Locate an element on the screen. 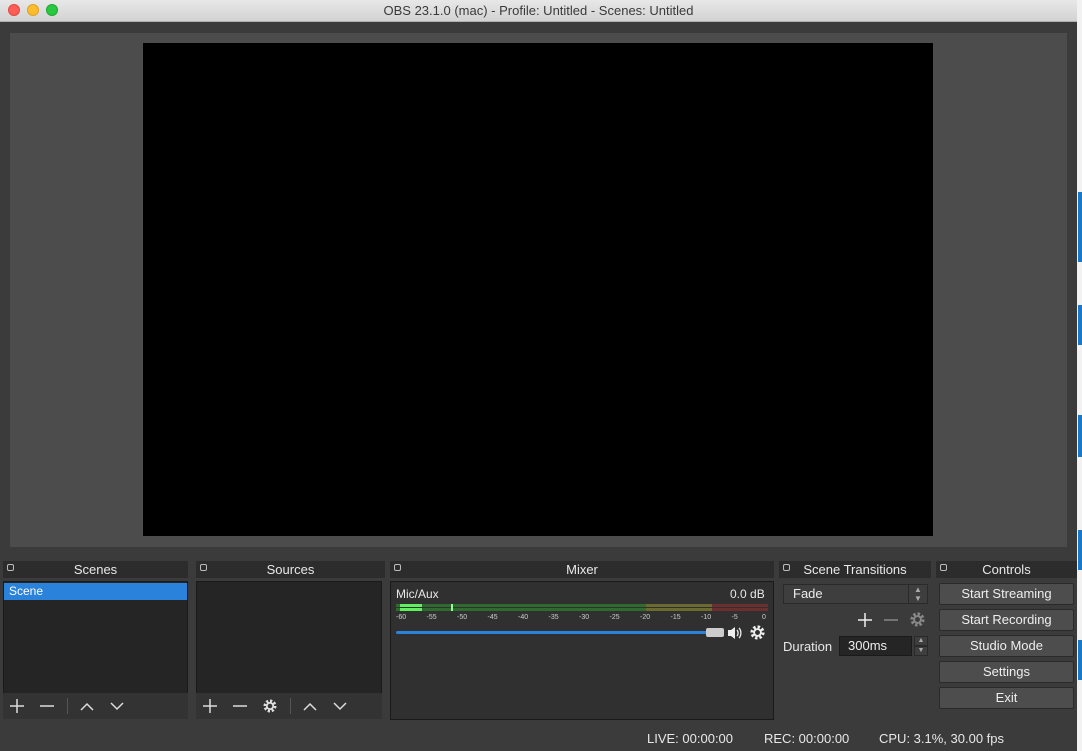  sources-title: Sources is located at coordinates (290, 569).